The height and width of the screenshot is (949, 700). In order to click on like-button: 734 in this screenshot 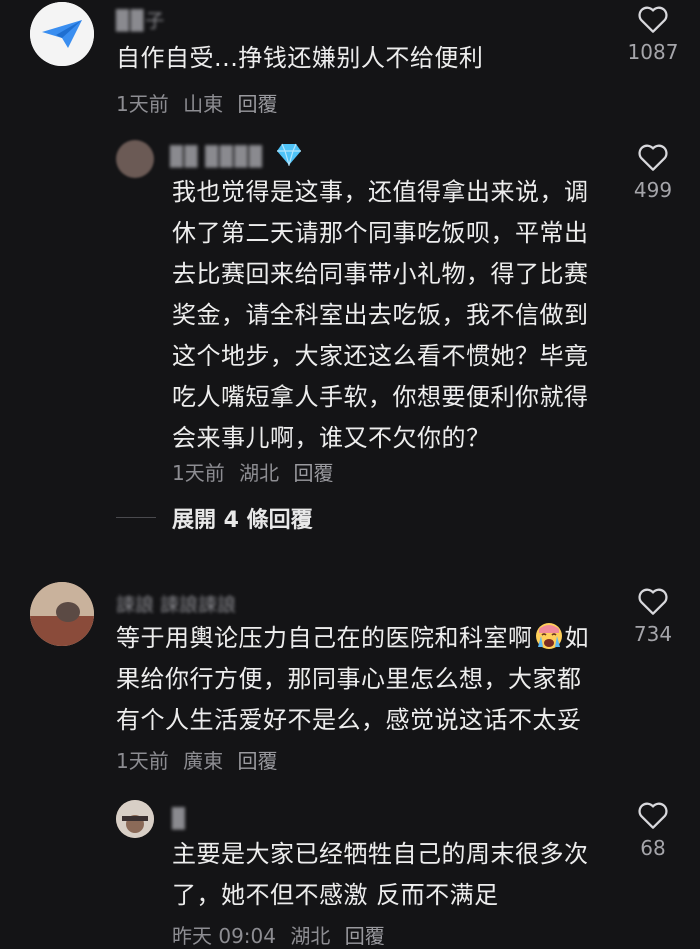, I will do `click(653, 616)`.